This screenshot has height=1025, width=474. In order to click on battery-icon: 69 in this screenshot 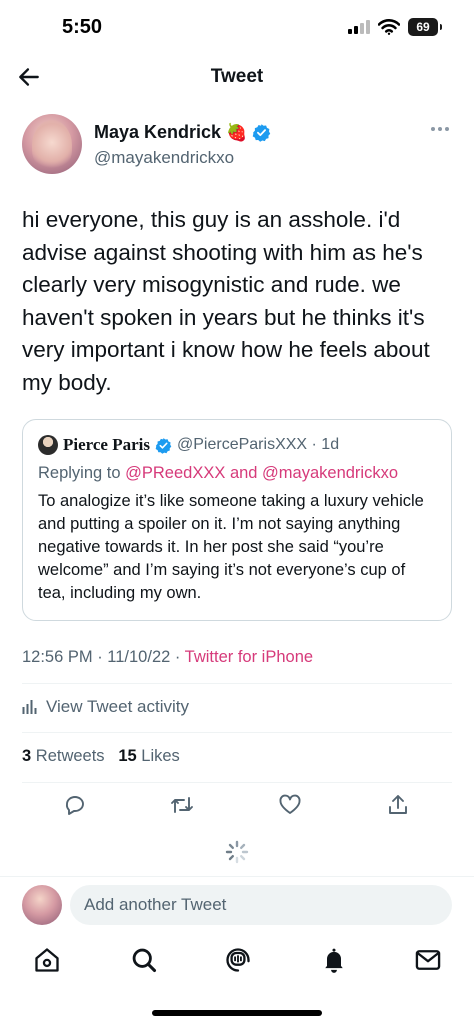, I will do `click(425, 27)`.